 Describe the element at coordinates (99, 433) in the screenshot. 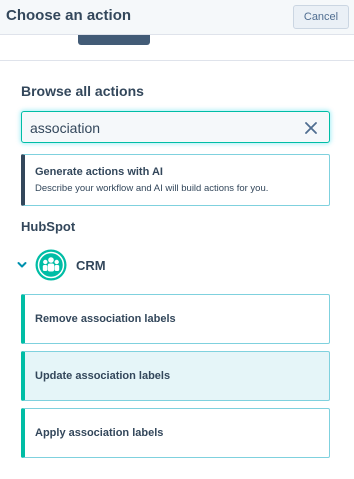

I see `action-label: Apply association labels` at that location.